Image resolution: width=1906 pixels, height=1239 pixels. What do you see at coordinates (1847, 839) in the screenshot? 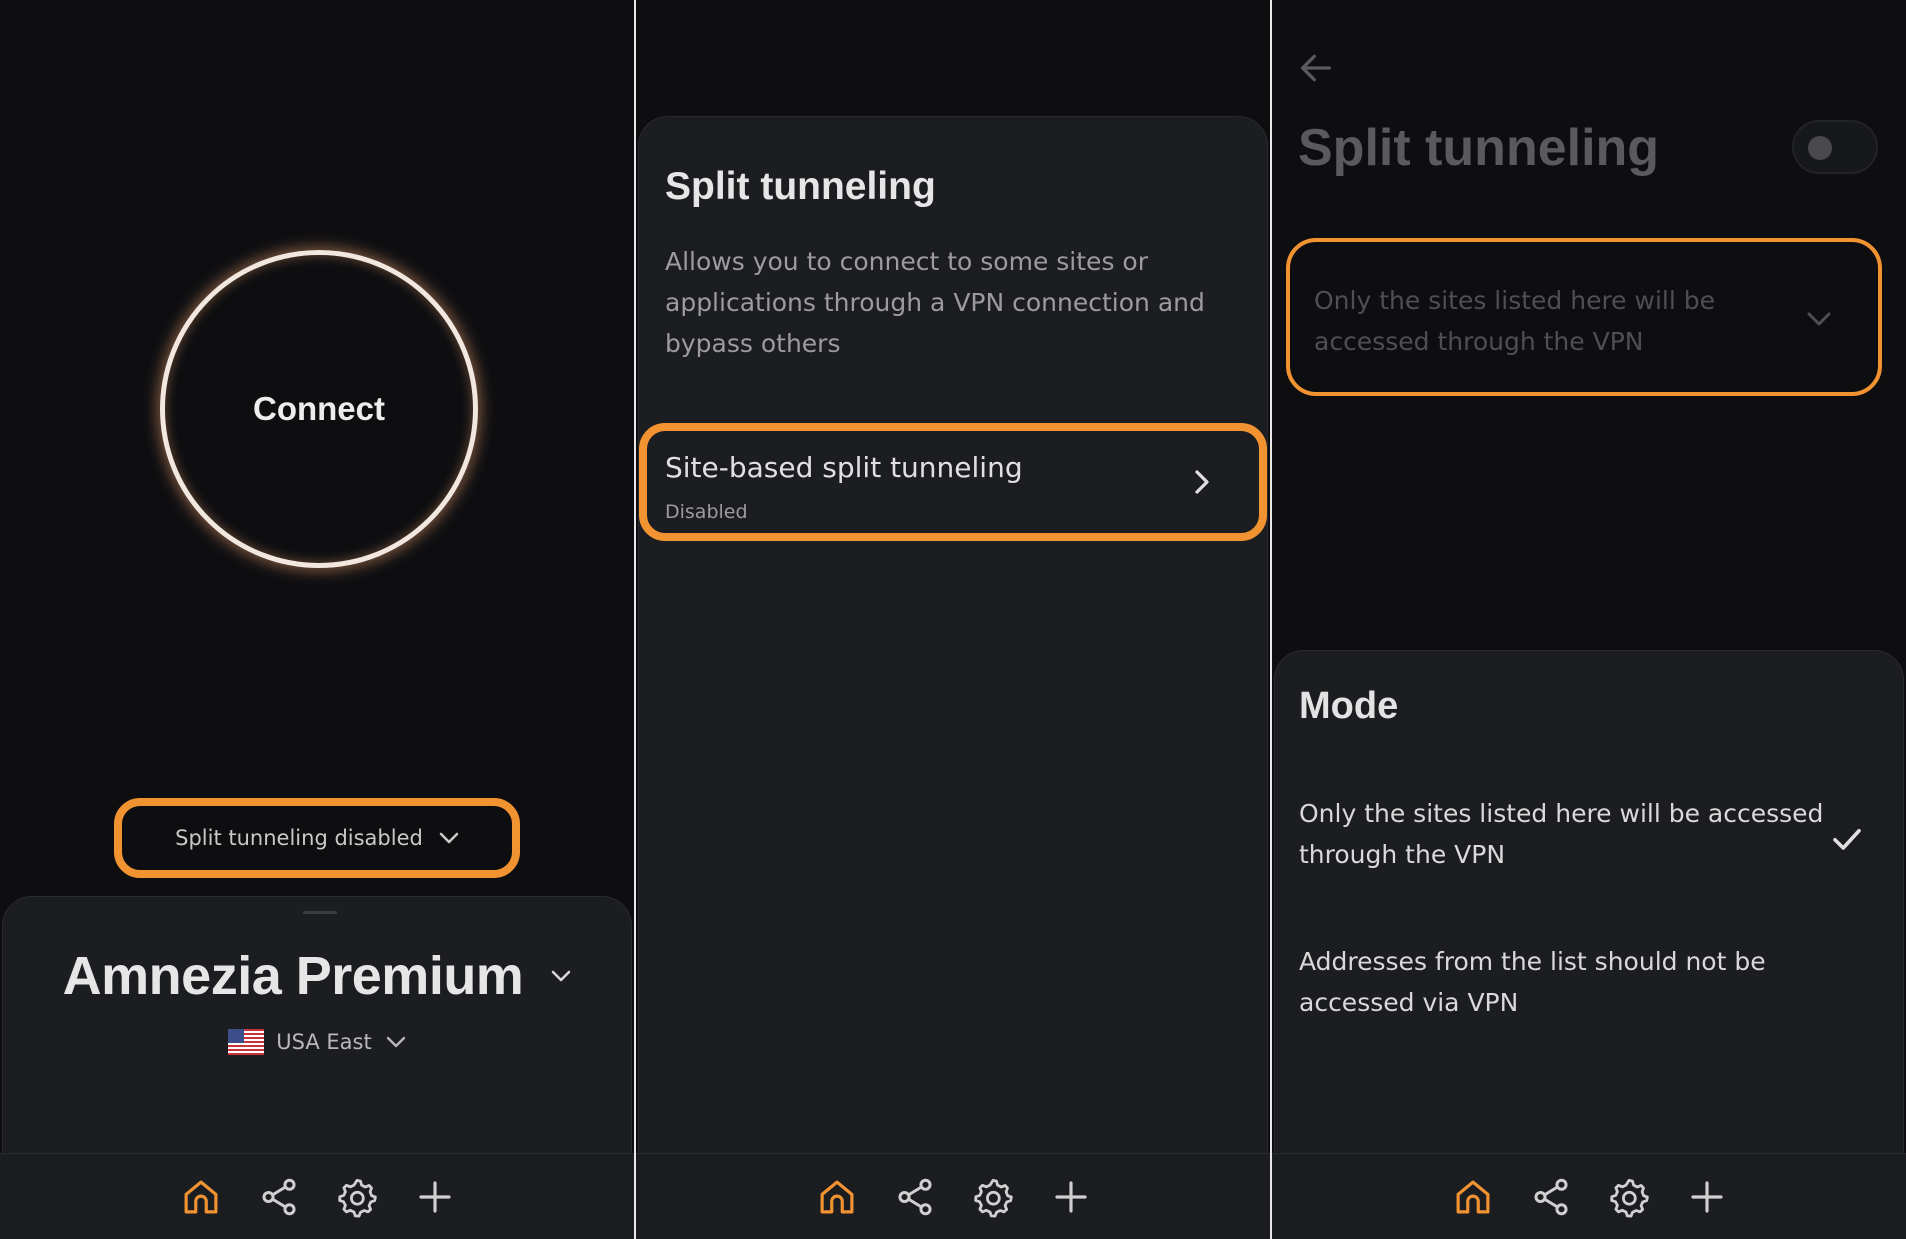
I see `checkmark-icon` at bounding box center [1847, 839].